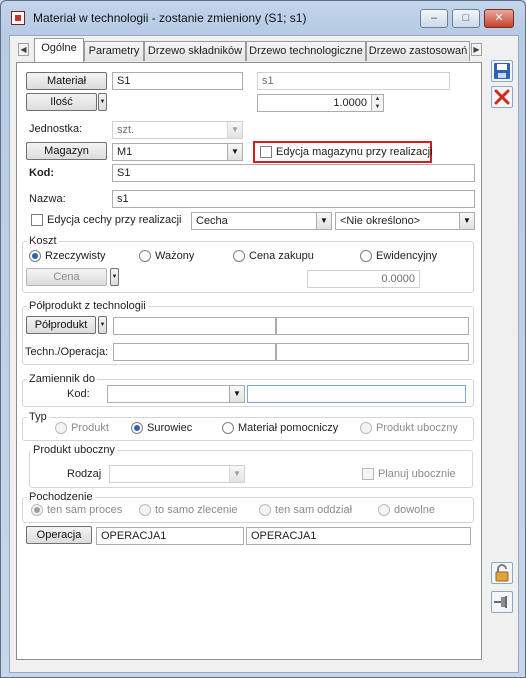 The height and width of the screenshot is (678, 526). Describe the element at coordinates (18, 18) in the screenshot. I see `app-icon` at that location.